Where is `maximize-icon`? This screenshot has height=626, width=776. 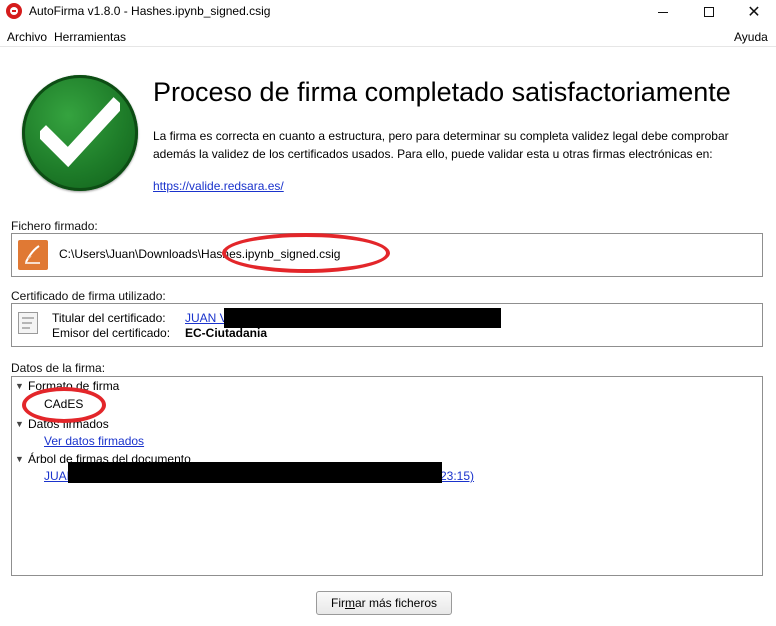
maximize-icon is located at coordinates (709, 12).